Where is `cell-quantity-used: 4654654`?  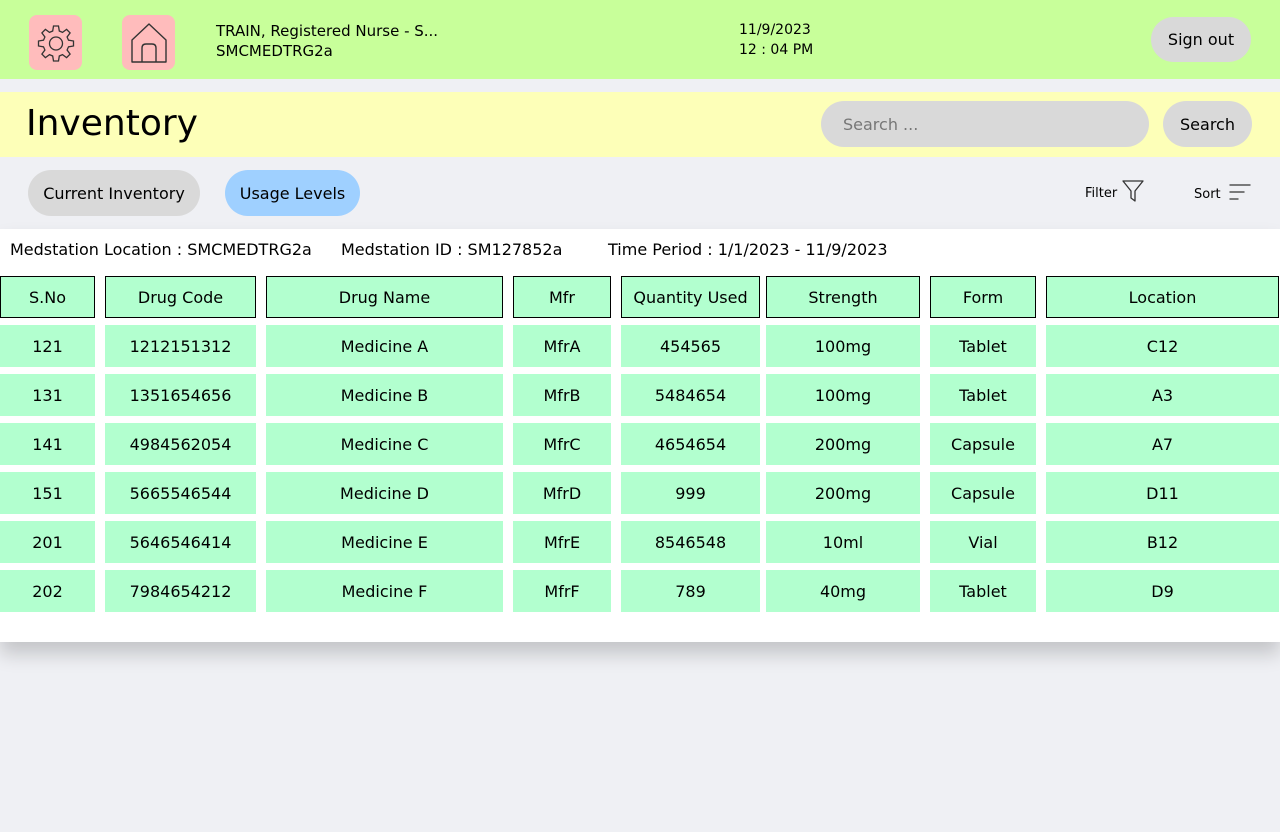 cell-quantity-used: 4654654 is located at coordinates (690, 444).